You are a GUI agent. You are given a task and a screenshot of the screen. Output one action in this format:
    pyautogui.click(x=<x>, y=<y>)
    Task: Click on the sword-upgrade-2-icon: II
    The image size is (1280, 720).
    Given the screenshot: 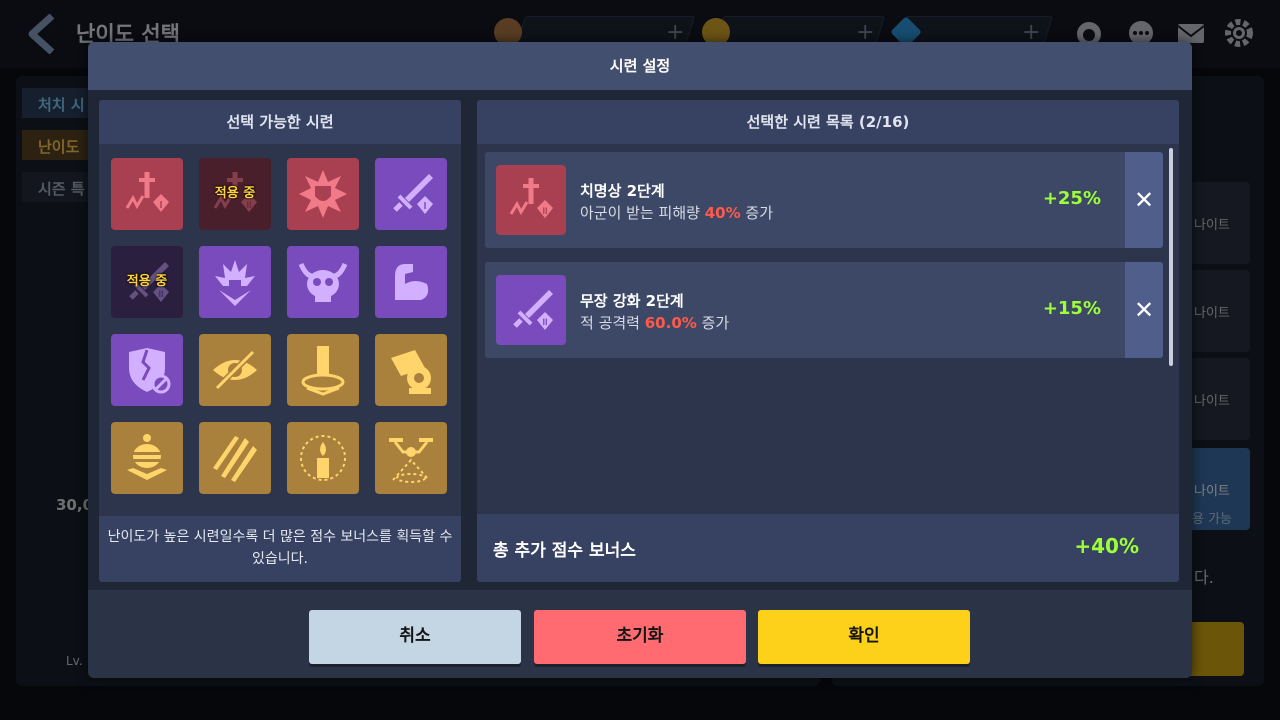 What is the action you would take?
    pyautogui.click(x=533, y=310)
    